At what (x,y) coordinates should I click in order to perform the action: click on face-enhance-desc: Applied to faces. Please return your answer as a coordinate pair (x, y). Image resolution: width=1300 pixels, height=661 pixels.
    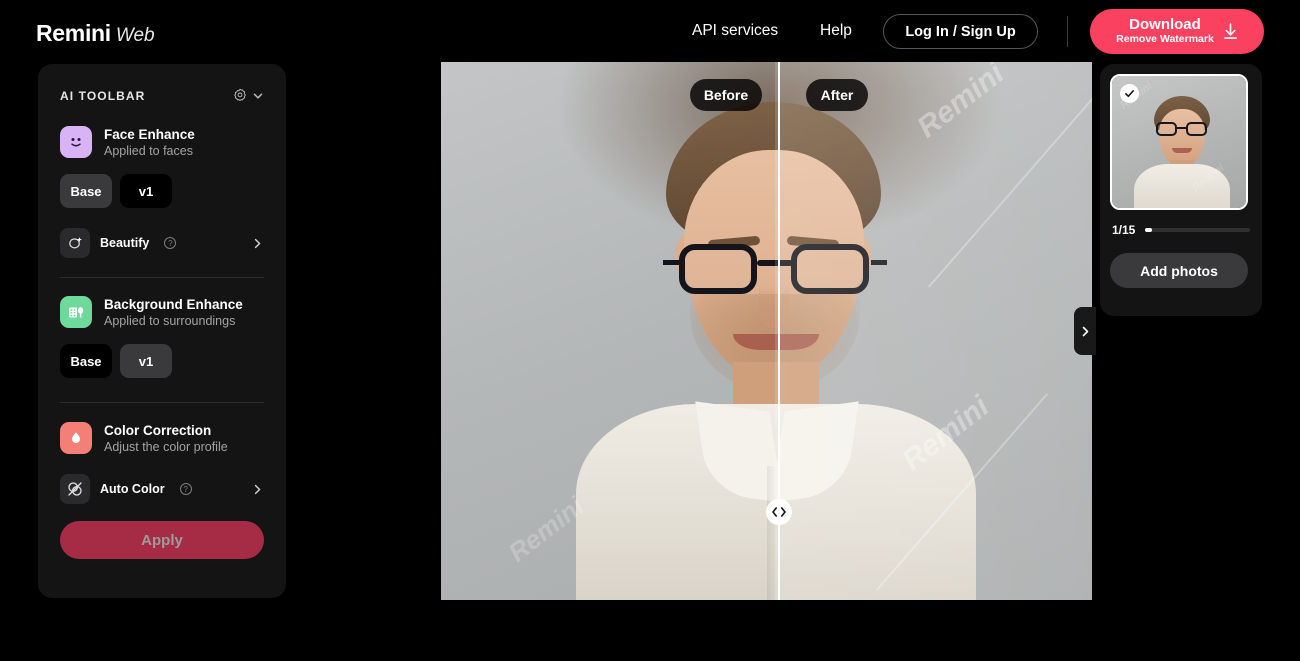
    Looking at the image, I should click on (148, 150).